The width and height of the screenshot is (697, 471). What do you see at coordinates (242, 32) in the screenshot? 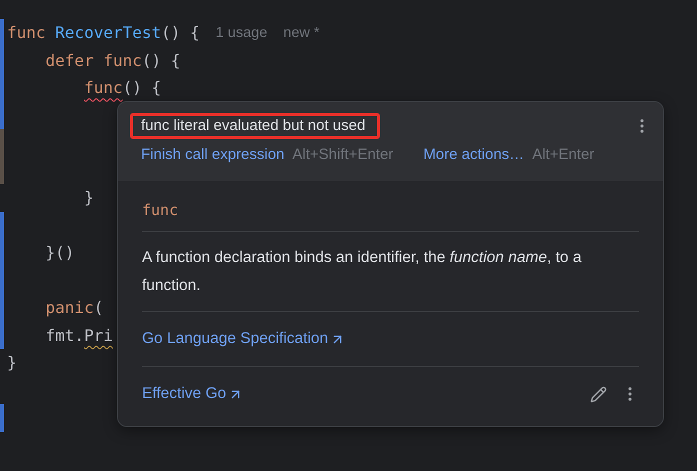
I see `inlay-hint: 1 usage` at bounding box center [242, 32].